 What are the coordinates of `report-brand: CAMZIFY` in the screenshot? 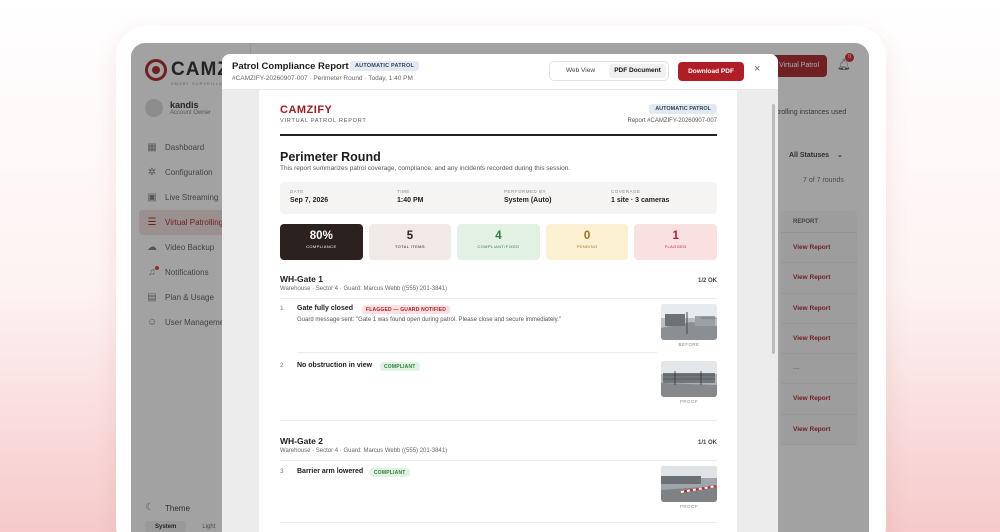 It's located at (306, 110).